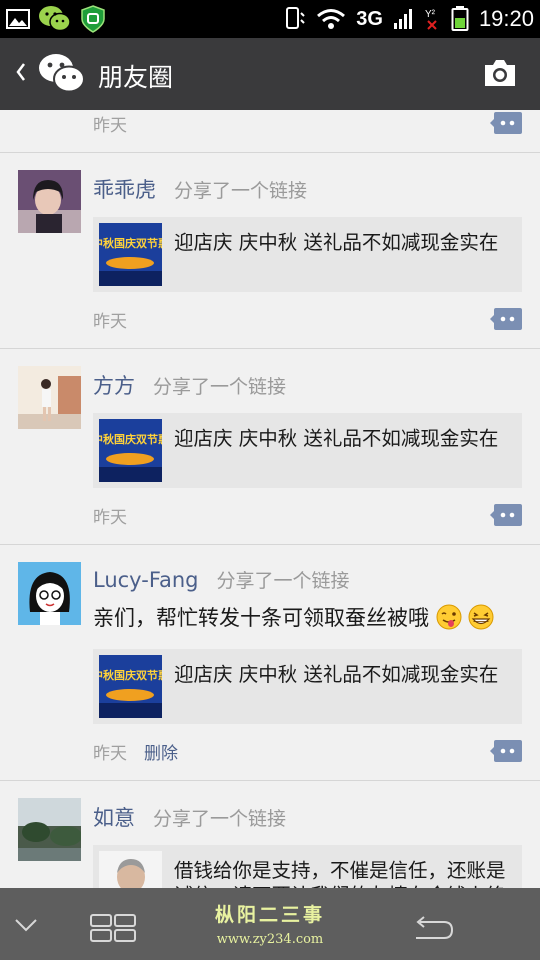 The height and width of the screenshot is (960, 540). Describe the element at coordinates (369, 18) in the screenshot. I see `network-type-label: 3G` at that location.